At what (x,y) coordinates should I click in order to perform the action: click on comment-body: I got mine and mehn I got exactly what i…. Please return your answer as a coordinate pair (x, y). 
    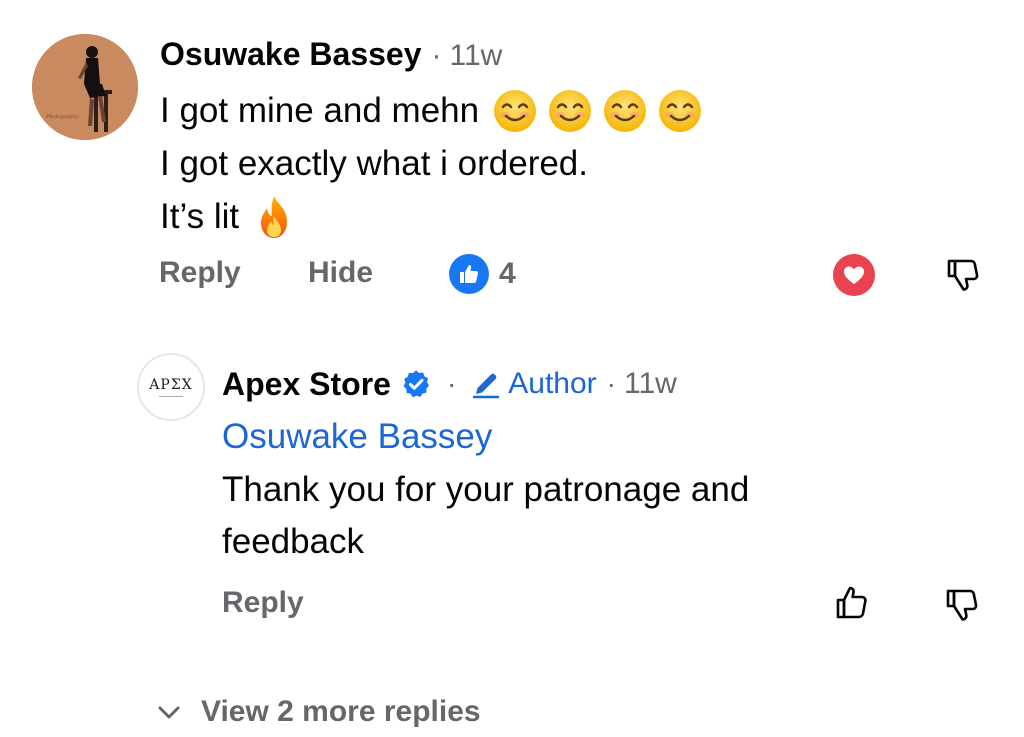
    Looking at the image, I should click on (436, 163).